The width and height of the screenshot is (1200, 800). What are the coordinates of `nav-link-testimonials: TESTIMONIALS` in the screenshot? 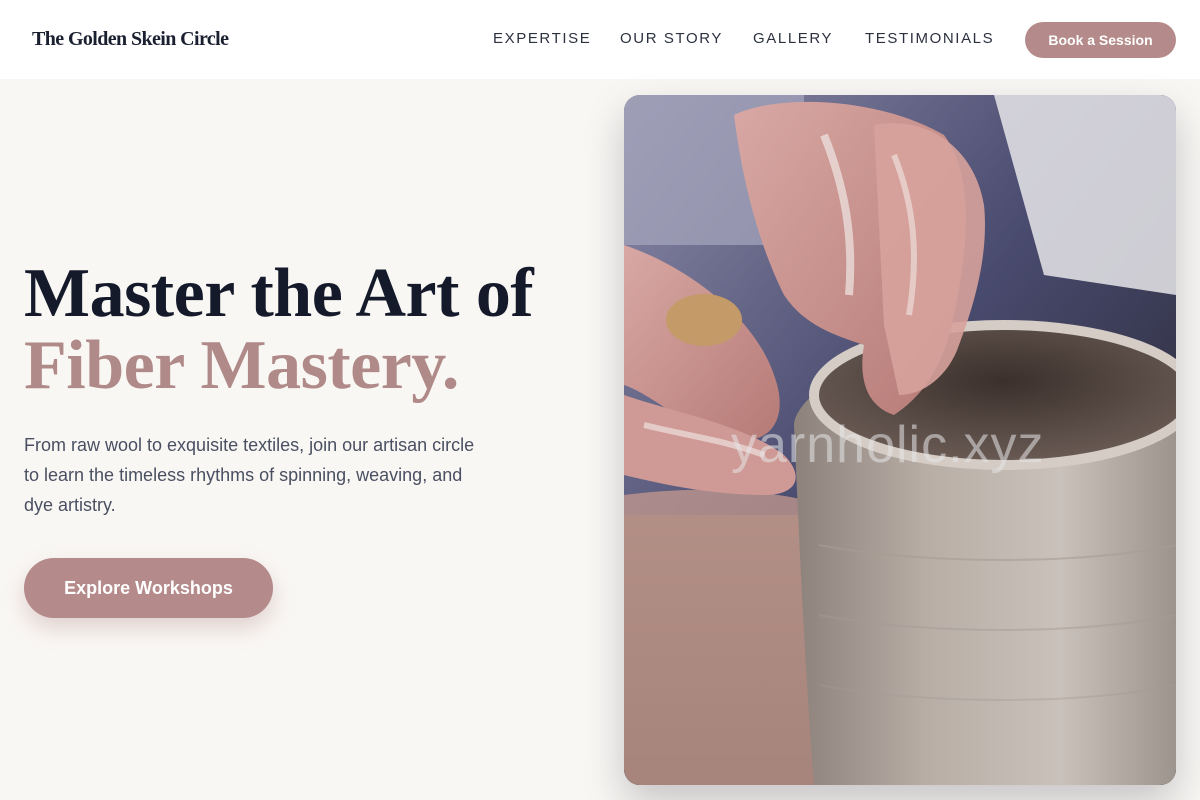 It's located at (929, 38).